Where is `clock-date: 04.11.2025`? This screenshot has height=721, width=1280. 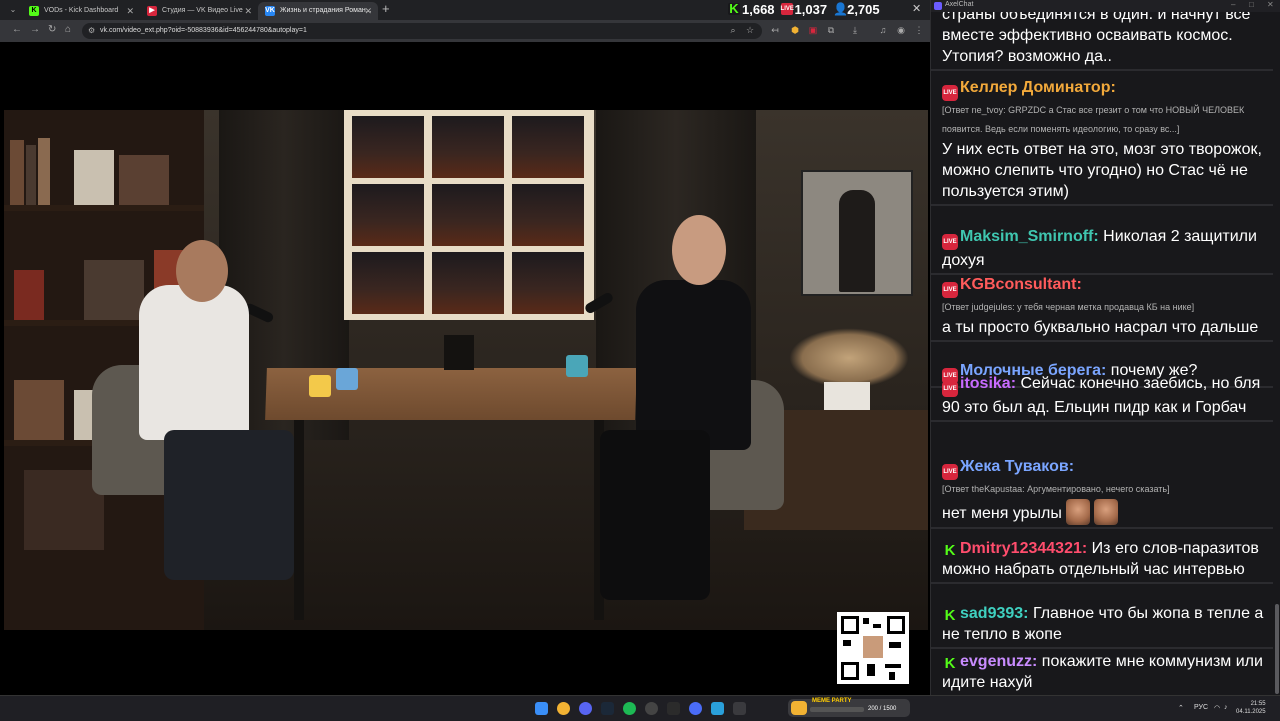 clock-date: 04.11.2025 is located at coordinates (1251, 712).